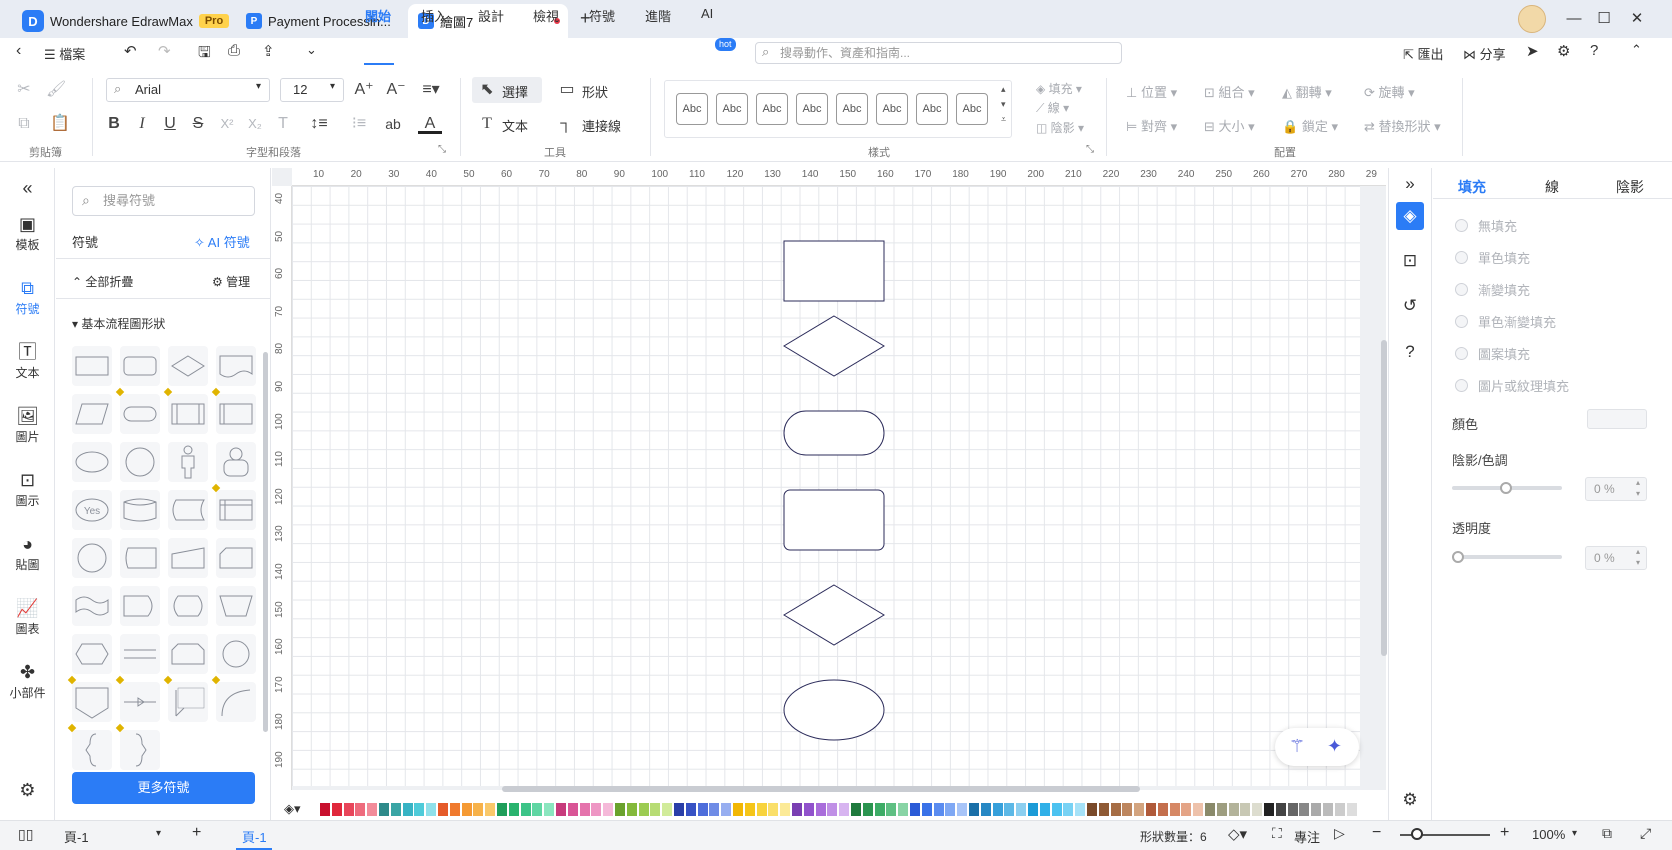 The height and width of the screenshot is (850, 1672). What do you see at coordinates (487, 124) in the screenshot?
I see `text-tool-icon: T` at bounding box center [487, 124].